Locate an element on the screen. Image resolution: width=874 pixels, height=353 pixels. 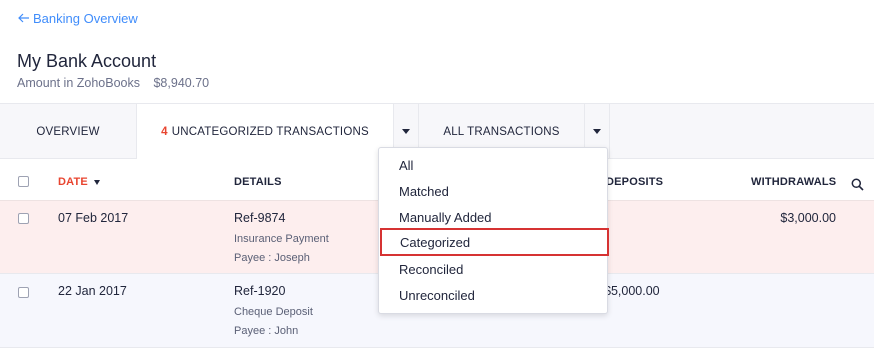
tab-overview-label: OVERVIEW is located at coordinates (68, 131).